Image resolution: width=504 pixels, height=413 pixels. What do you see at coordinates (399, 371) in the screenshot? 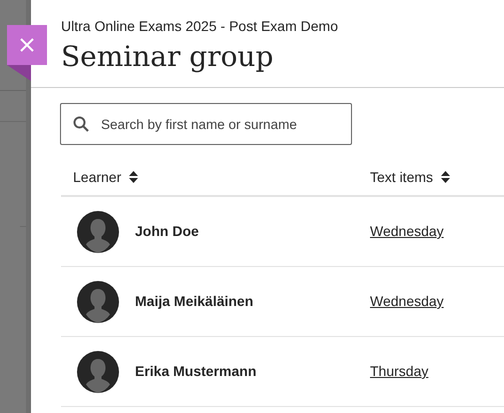
I see `text-item-link: Thursday` at bounding box center [399, 371].